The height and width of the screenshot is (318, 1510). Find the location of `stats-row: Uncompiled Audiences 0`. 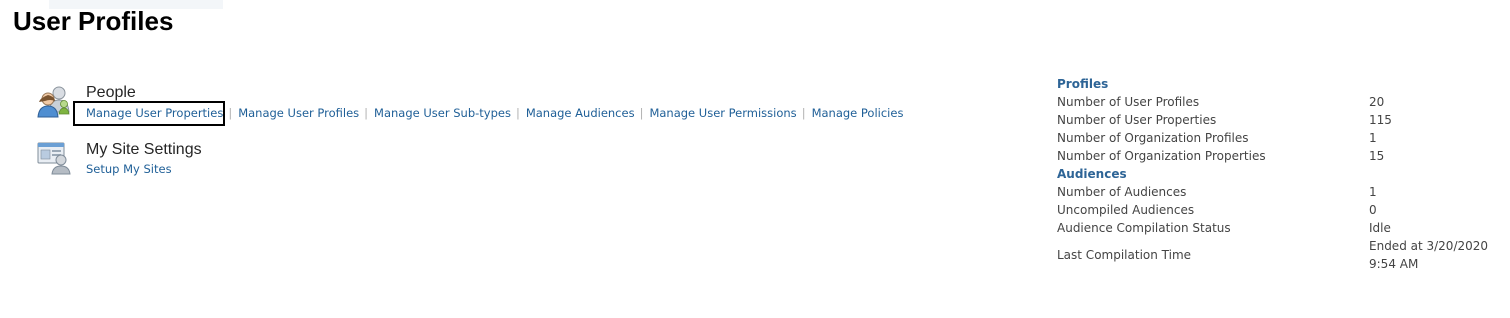

stats-row: Uncompiled Audiences 0 is located at coordinates (1277, 210).